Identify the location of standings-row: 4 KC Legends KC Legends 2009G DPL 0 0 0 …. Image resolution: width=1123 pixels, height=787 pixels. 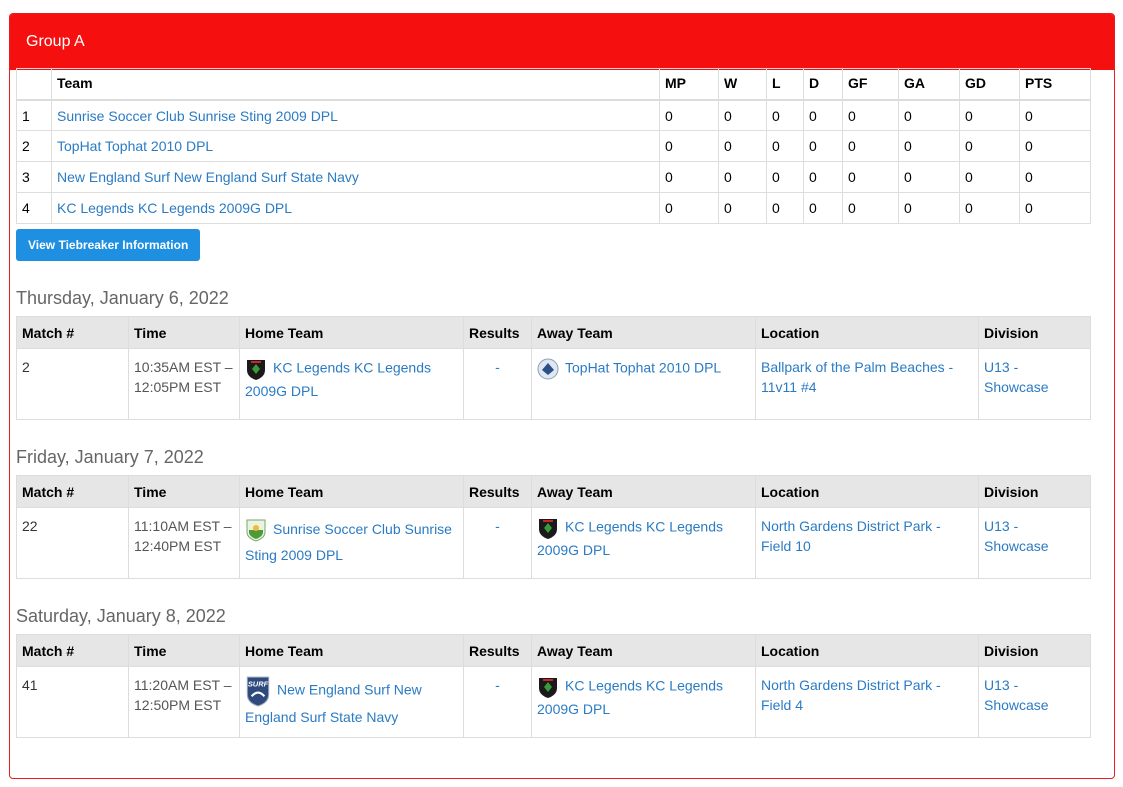
(553, 208).